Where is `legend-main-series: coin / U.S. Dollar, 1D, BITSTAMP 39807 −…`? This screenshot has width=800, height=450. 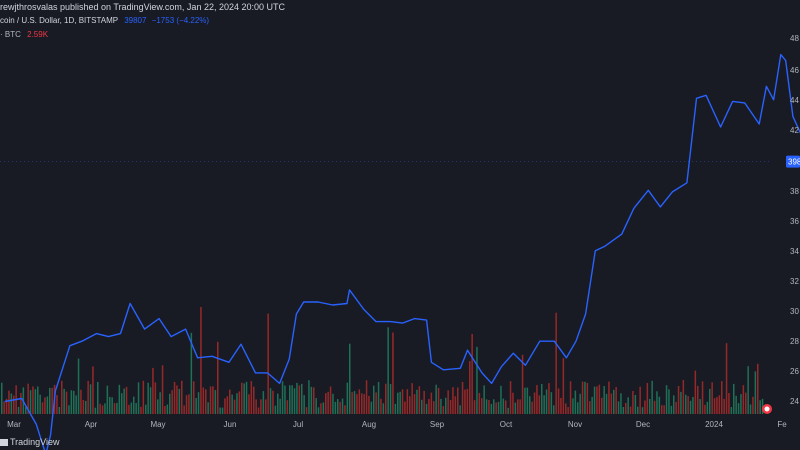 legend-main-series: coin / U.S. Dollar, 1D, BITSTAMP 39807 −… is located at coordinates (200, 21).